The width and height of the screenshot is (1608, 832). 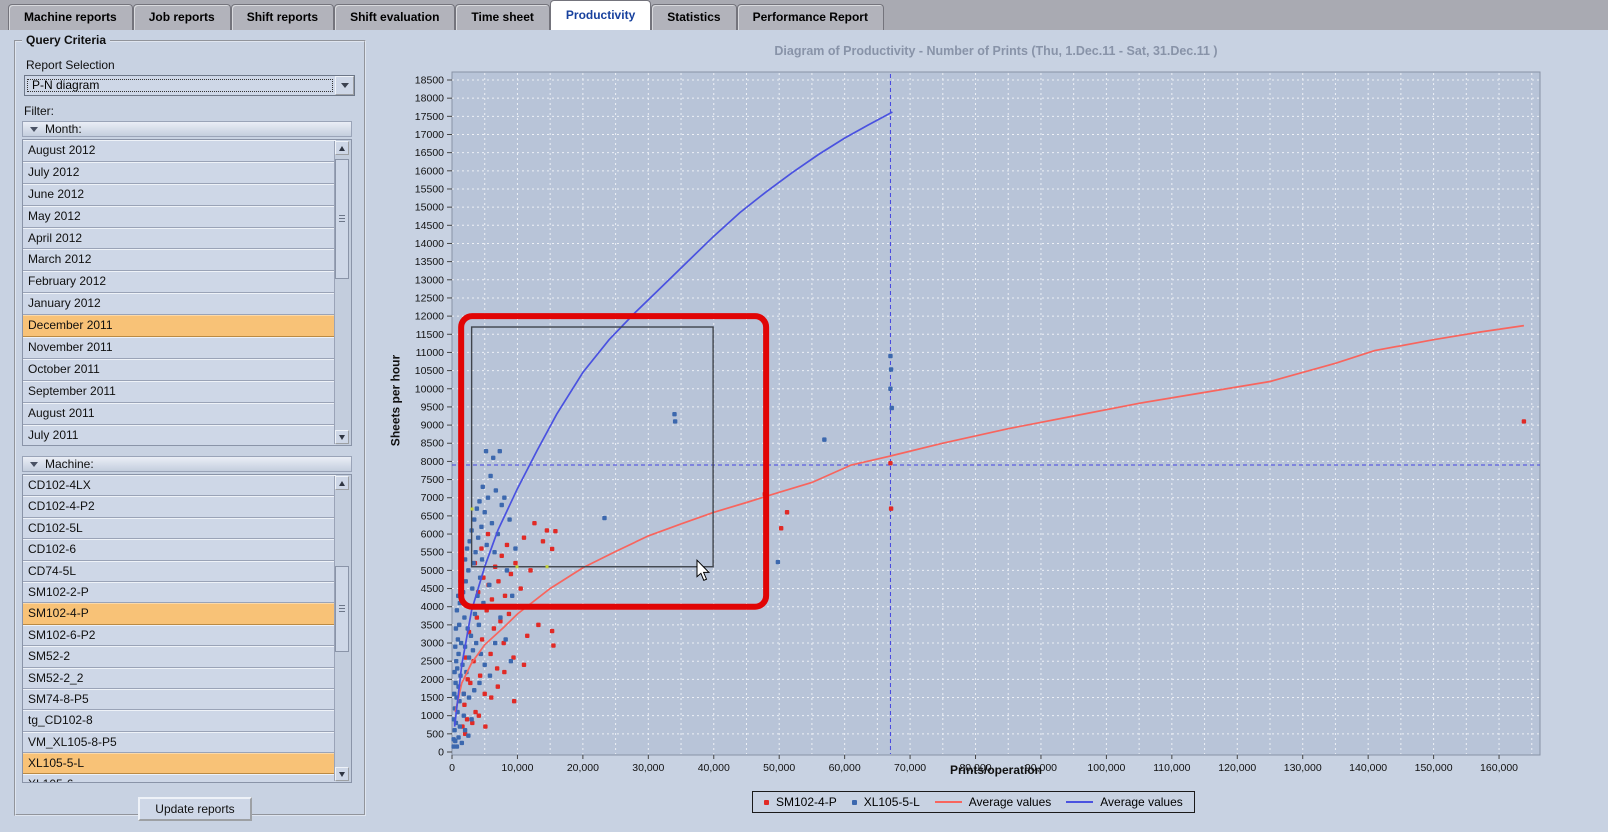 I want to click on machine-item: XL105-6, so click(x=179, y=778).